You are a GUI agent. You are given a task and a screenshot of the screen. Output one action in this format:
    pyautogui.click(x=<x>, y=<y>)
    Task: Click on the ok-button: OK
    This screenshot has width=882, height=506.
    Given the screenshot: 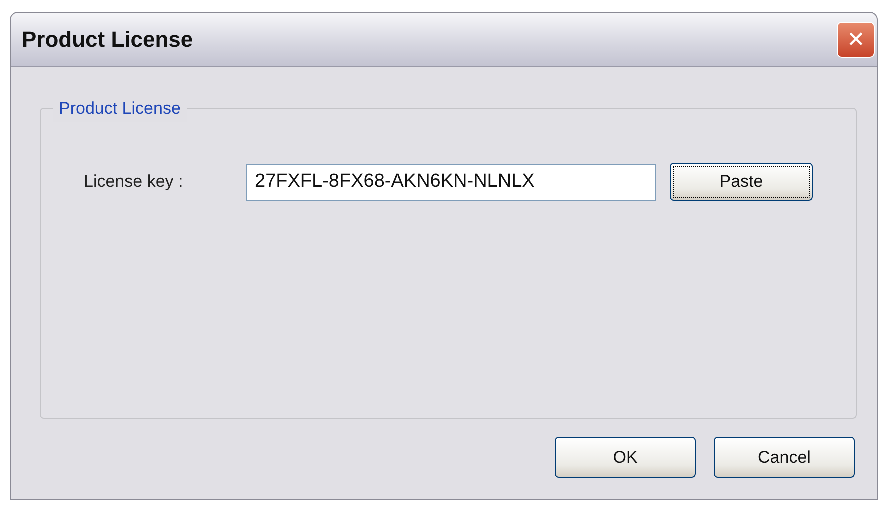 What is the action you would take?
    pyautogui.click(x=625, y=457)
    